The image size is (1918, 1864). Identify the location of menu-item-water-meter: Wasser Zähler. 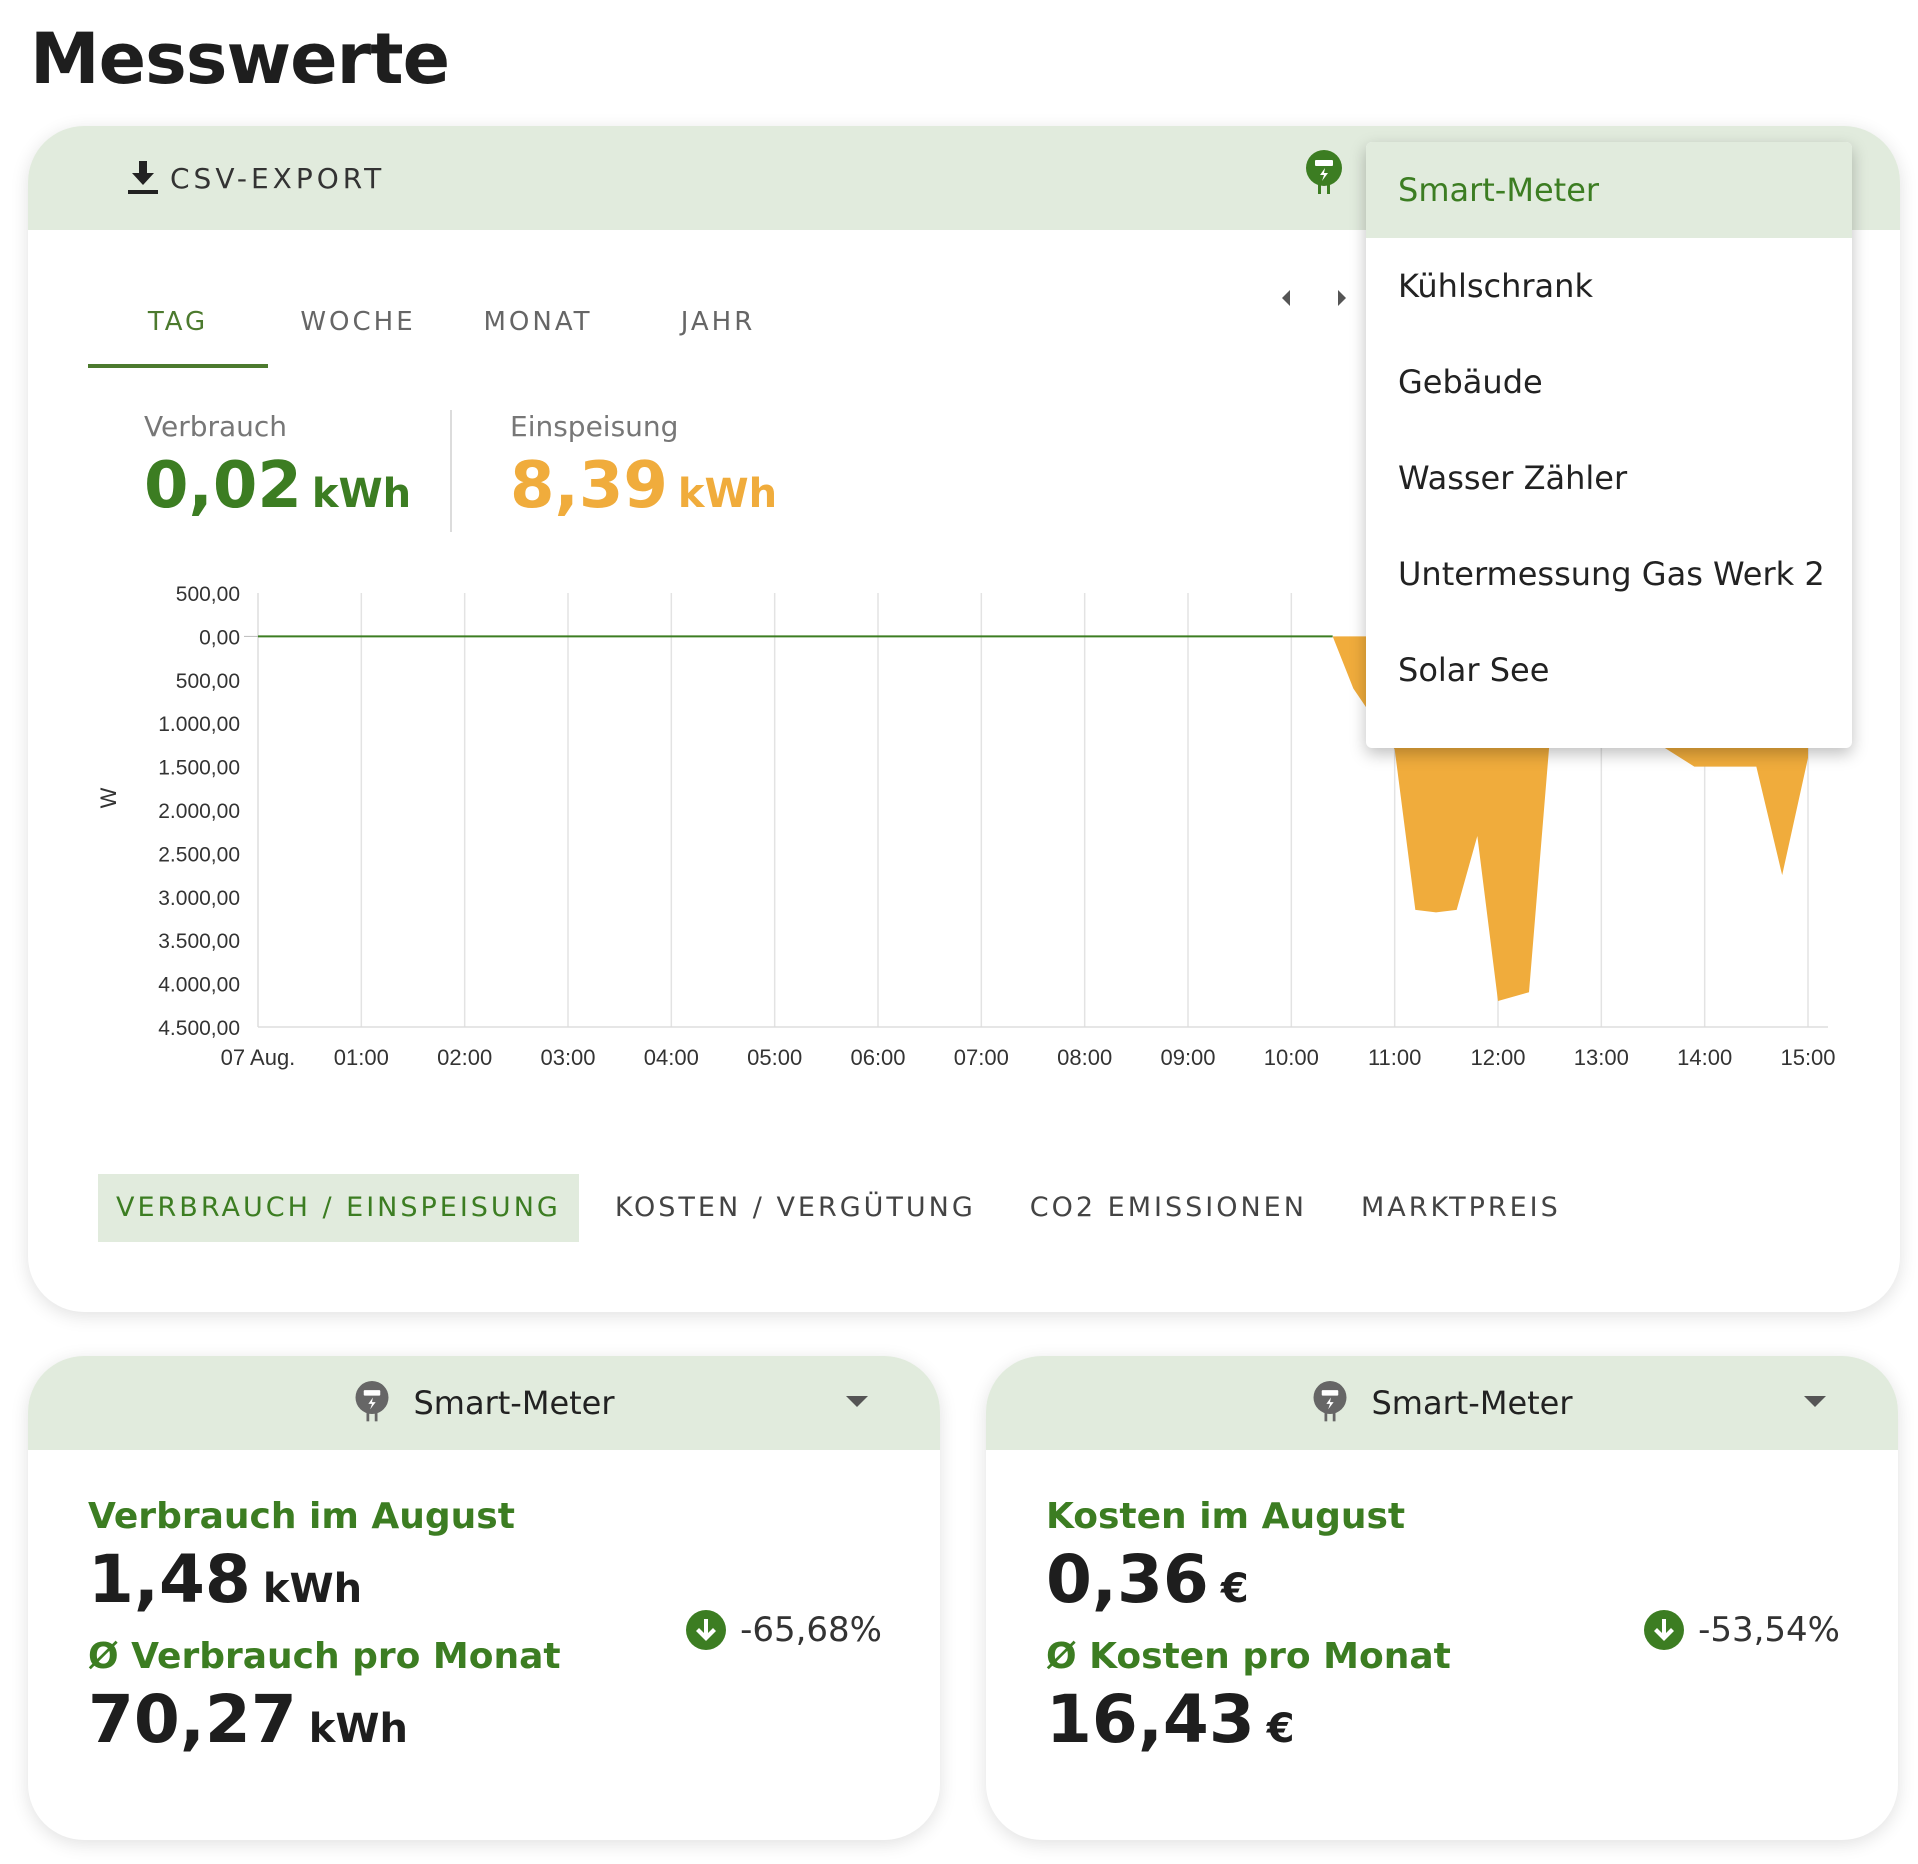
(1609, 478).